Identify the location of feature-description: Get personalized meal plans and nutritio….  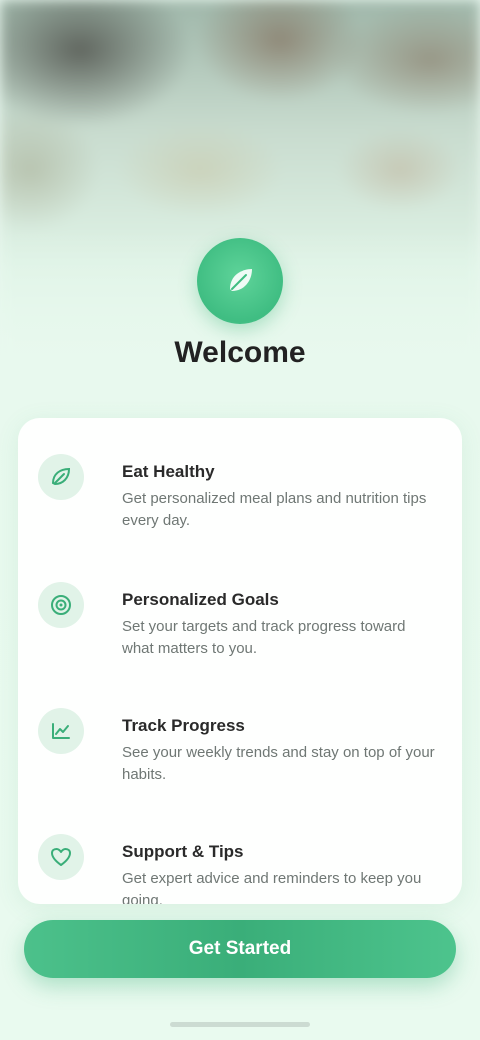
(274, 509).